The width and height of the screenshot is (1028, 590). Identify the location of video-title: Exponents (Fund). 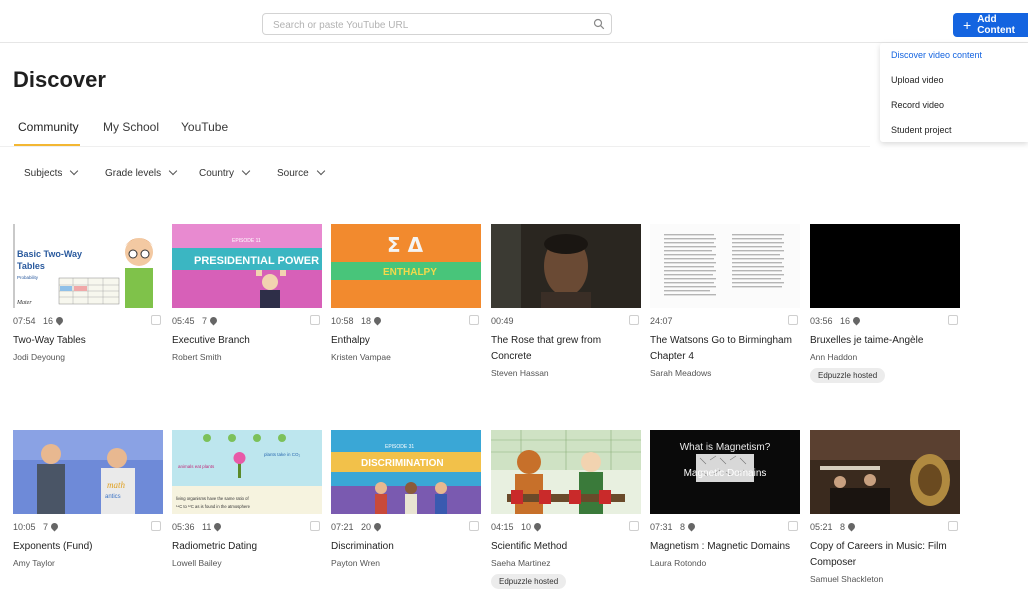
(88, 547).